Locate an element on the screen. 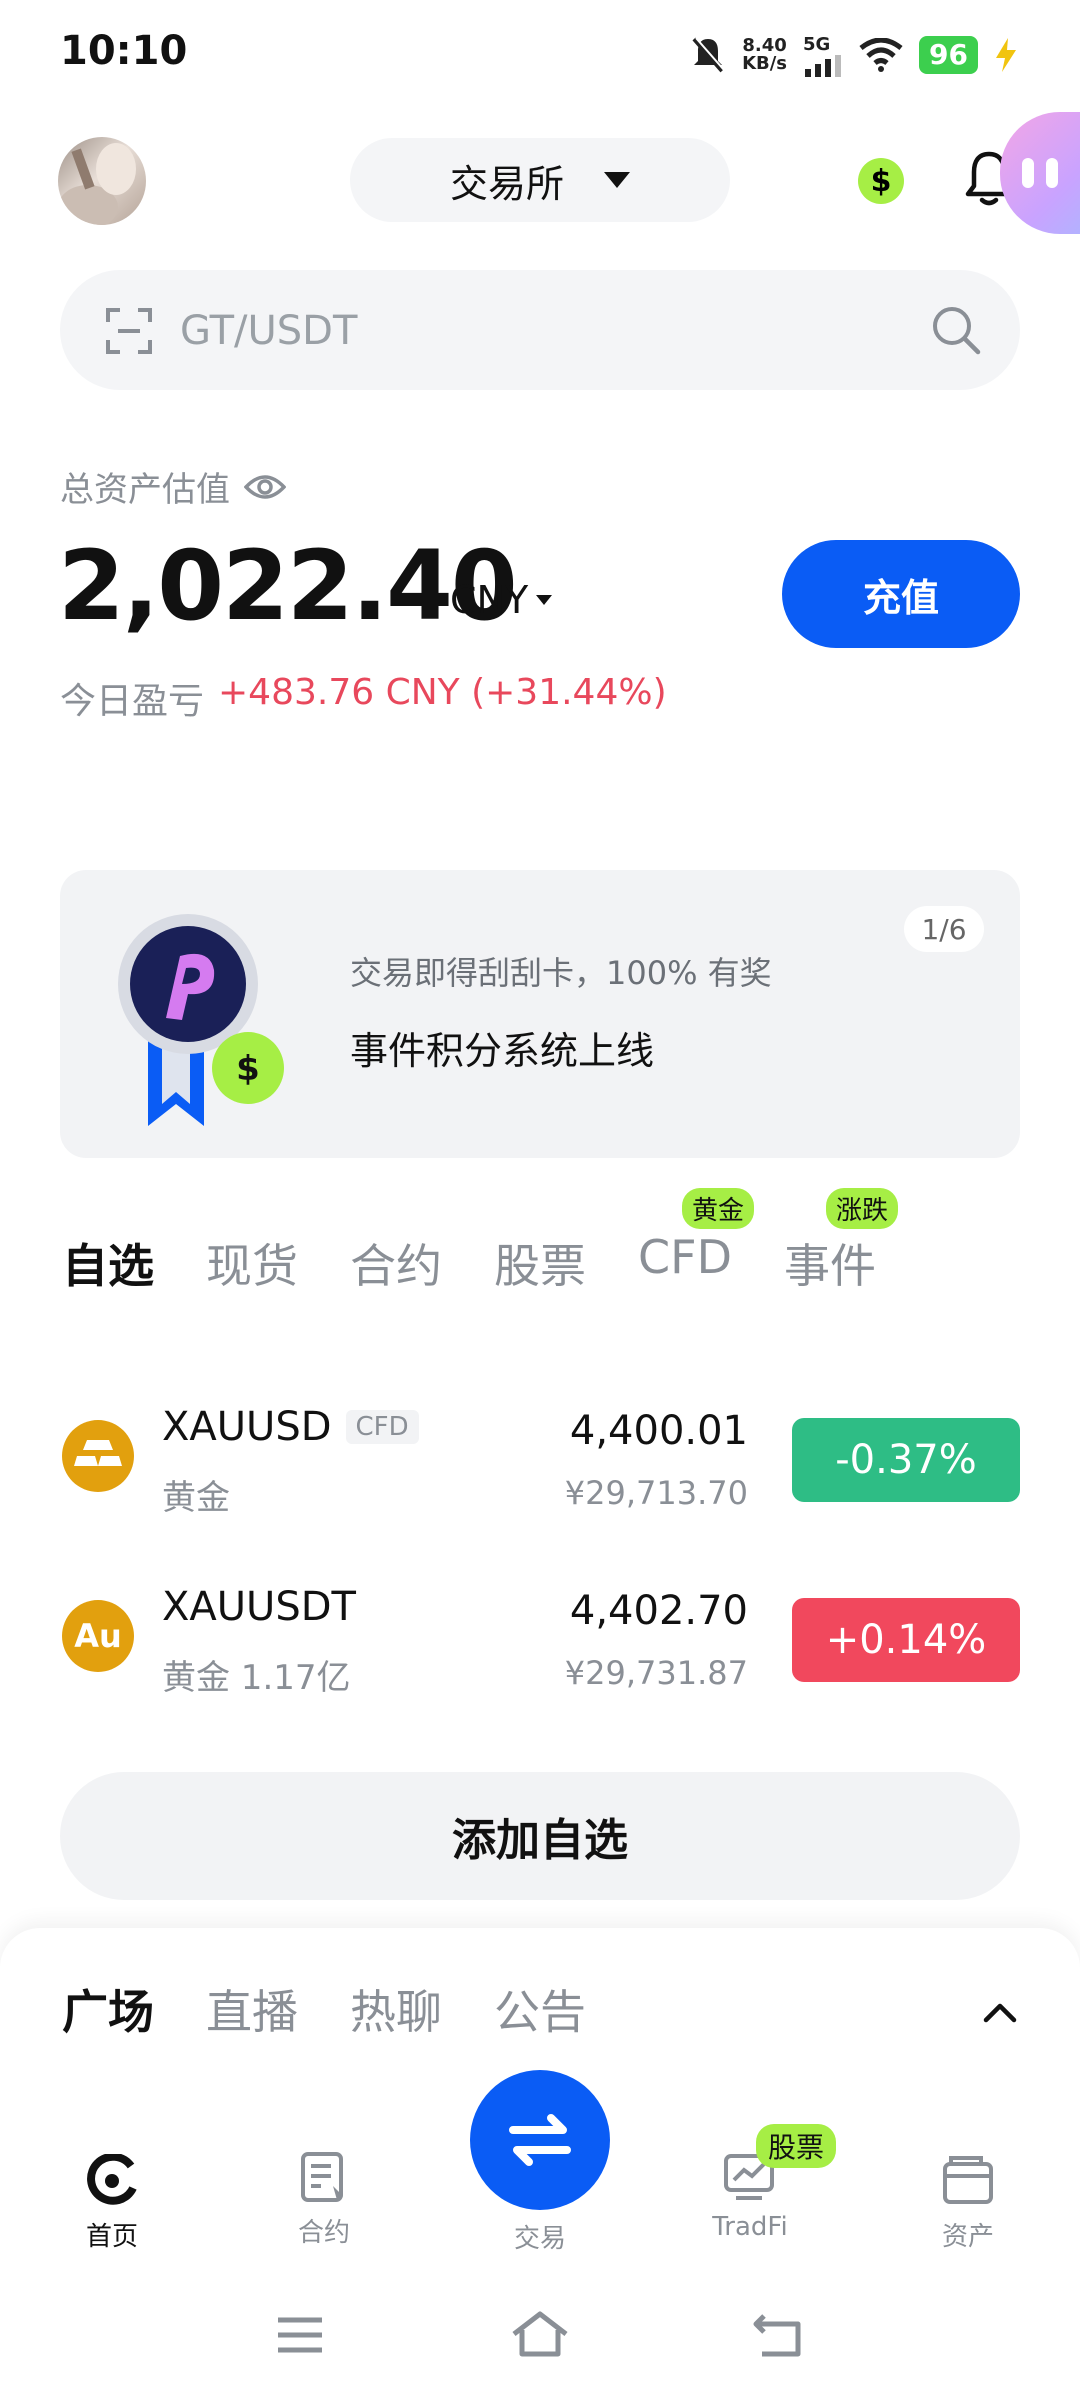 The height and width of the screenshot is (2400, 1080). search-bar is located at coordinates (540, 331).